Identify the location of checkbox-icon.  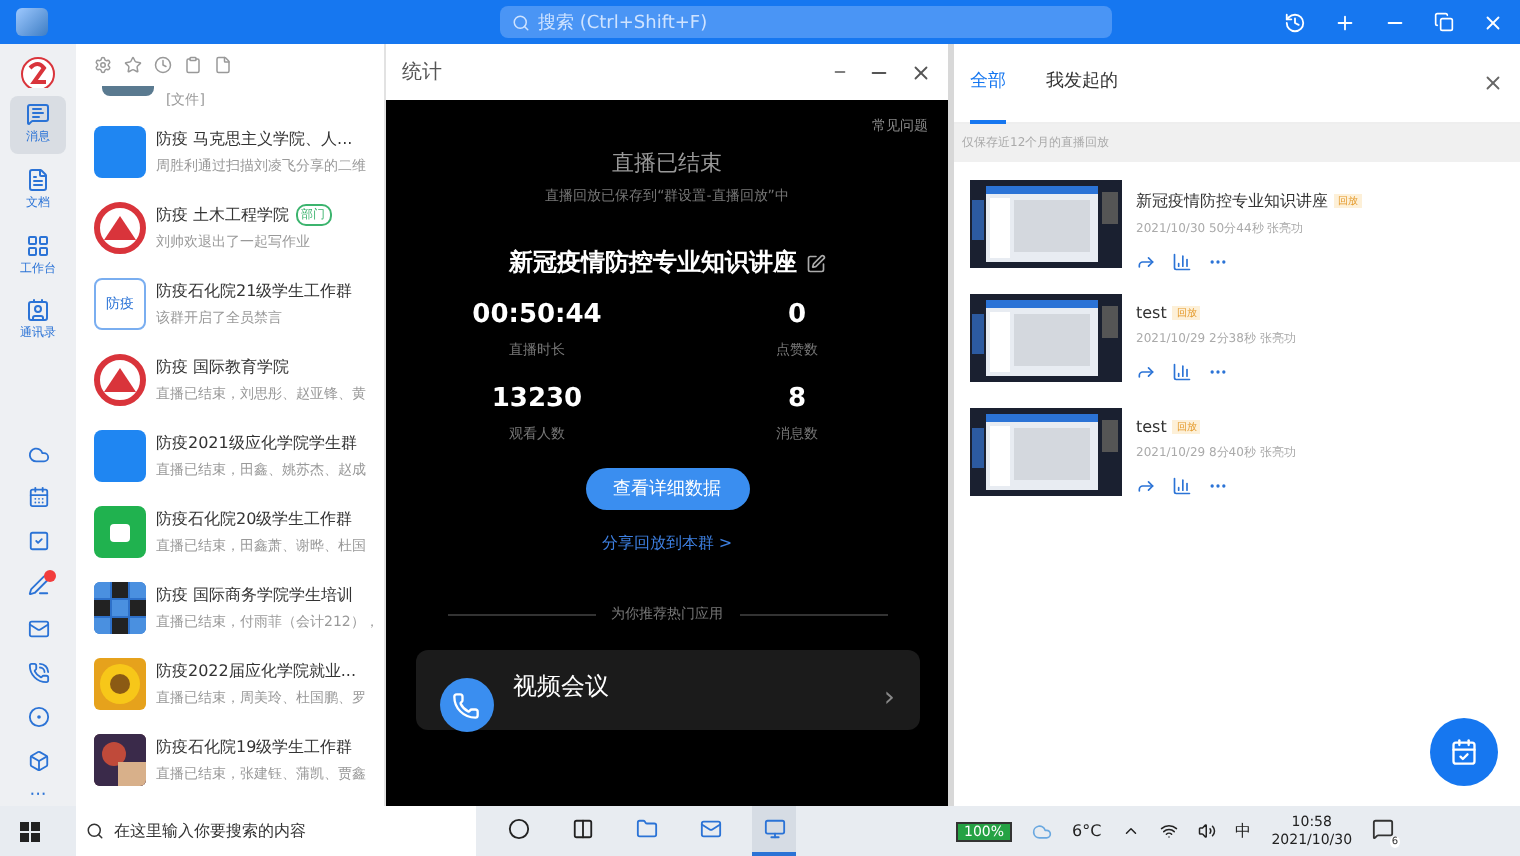
(38, 541).